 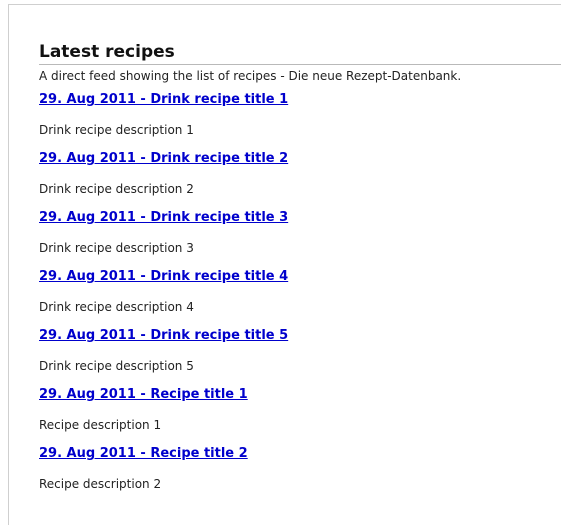 I want to click on feed-title: Latest recipes, so click(x=300, y=53).